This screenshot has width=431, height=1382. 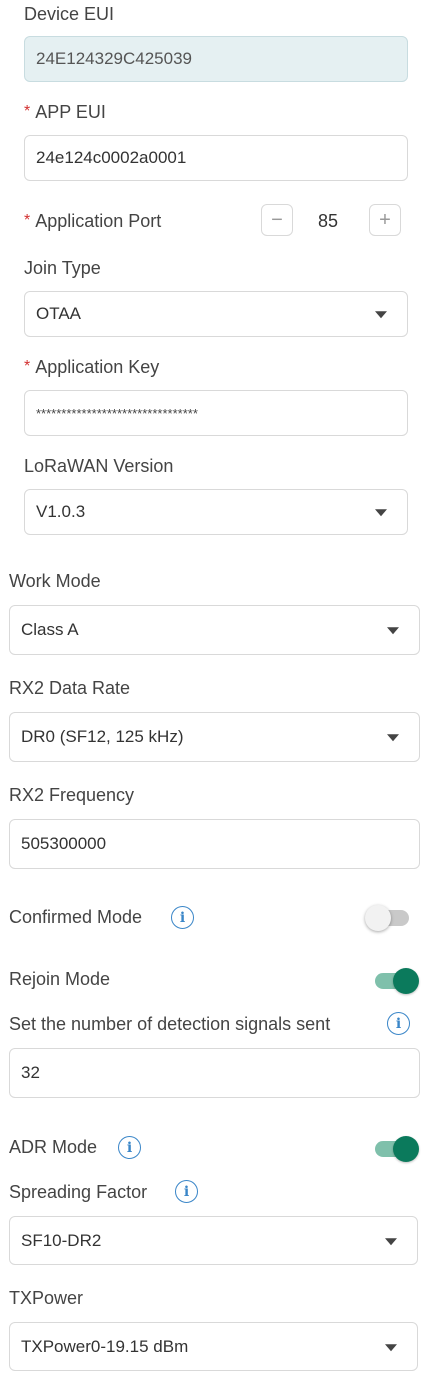 What do you see at coordinates (99, 466) in the screenshot?
I see `lorawan-version-label: LoRaWAN Version` at bounding box center [99, 466].